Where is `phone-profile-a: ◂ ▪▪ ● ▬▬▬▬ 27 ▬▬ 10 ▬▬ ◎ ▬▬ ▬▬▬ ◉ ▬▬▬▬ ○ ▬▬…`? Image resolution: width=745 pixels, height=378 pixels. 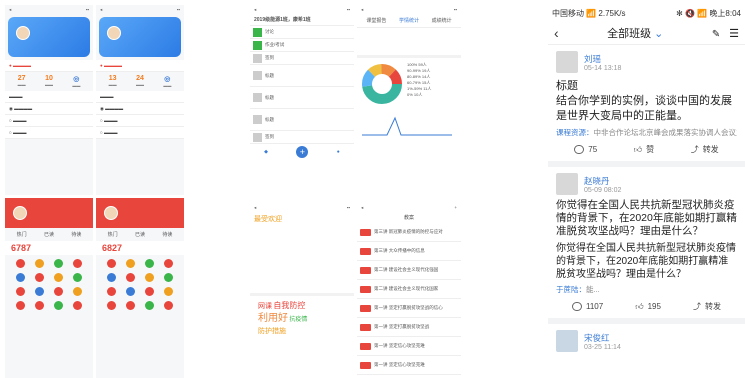
phone-profile-a: ◂ ▪▪ ● ▬▬▬▬ 27 ▬▬ 10 ▬▬ ◎ ▬▬ ▬▬▬ ◉ ▬▬▬▬ ○ ▬▬… is located at coordinates (49, 100).